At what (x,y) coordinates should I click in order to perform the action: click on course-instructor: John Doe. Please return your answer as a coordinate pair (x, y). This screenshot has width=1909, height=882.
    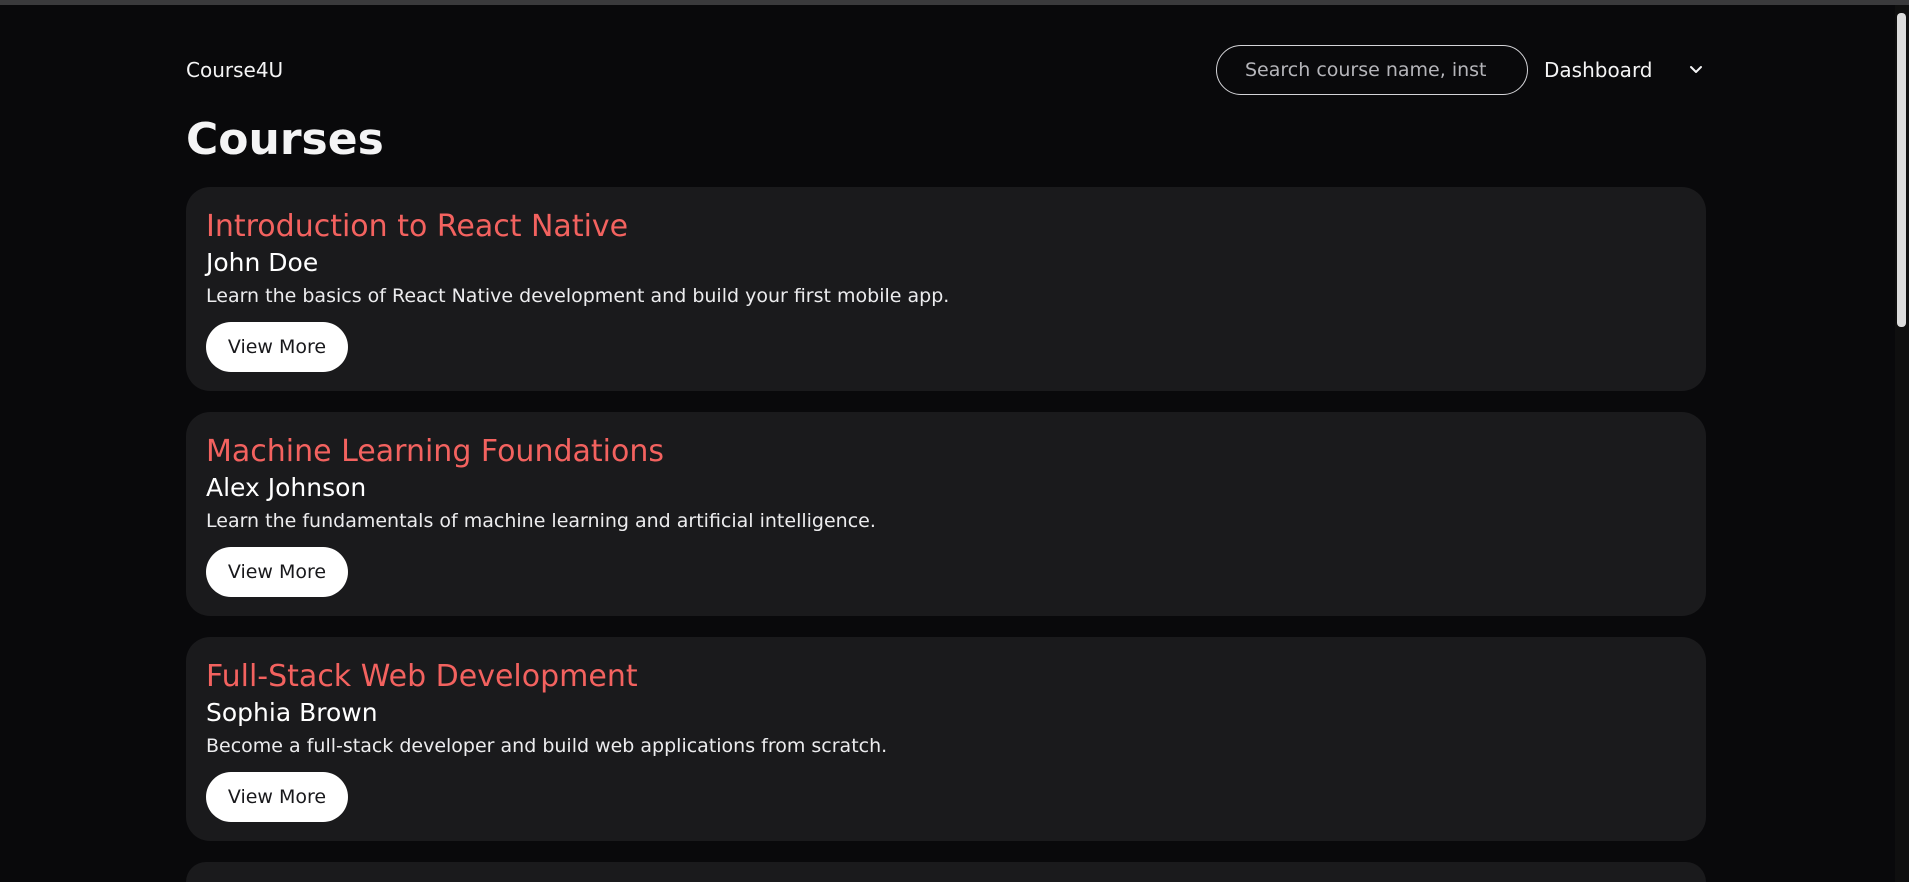
    Looking at the image, I should click on (262, 262).